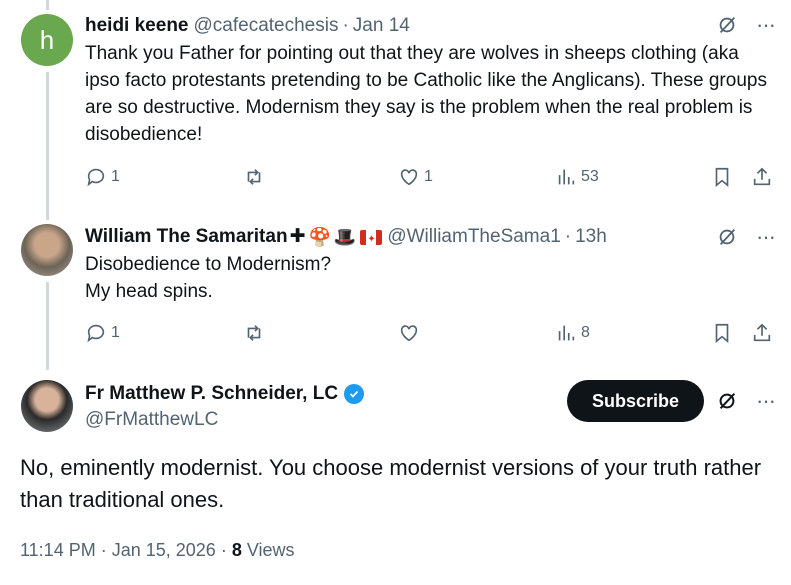  I want to click on views-label: Views, so click(270, 550).